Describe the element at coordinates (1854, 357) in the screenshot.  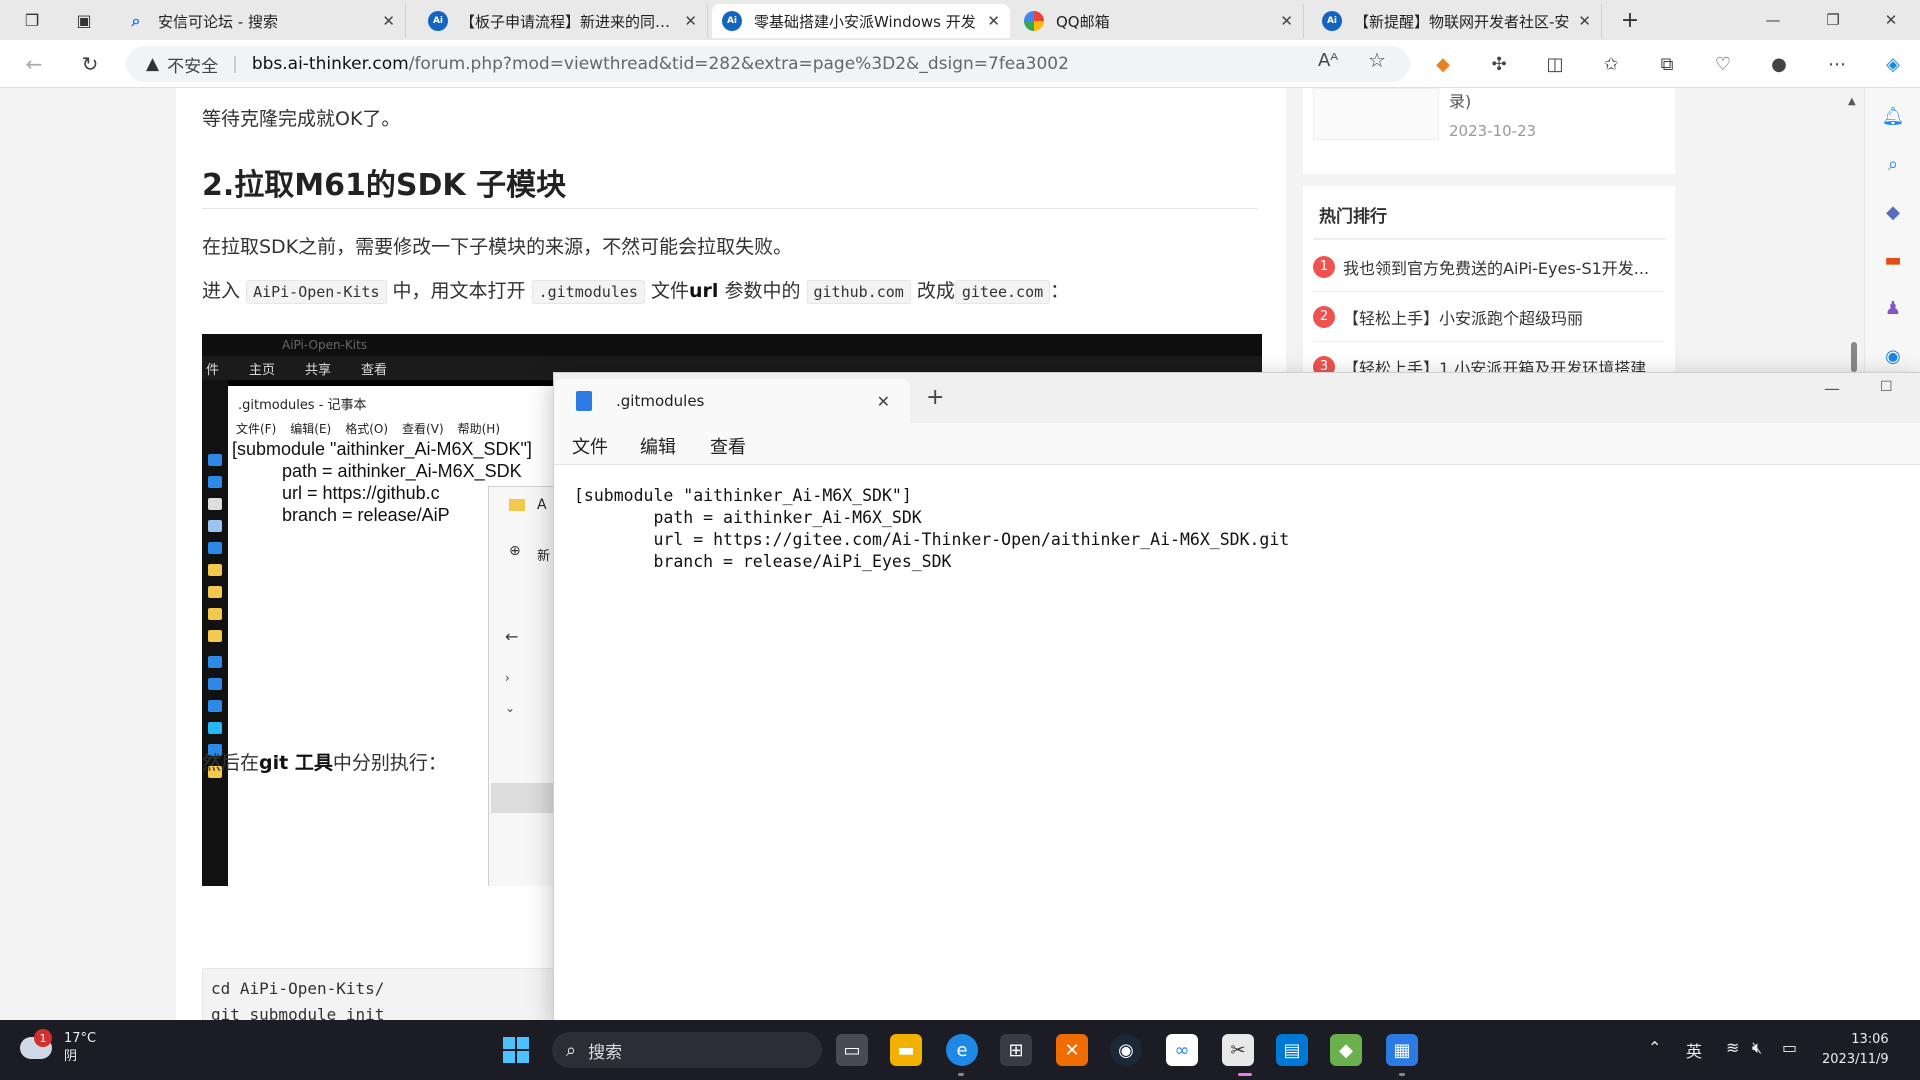
I see `scrollbar-thumb` at that location.